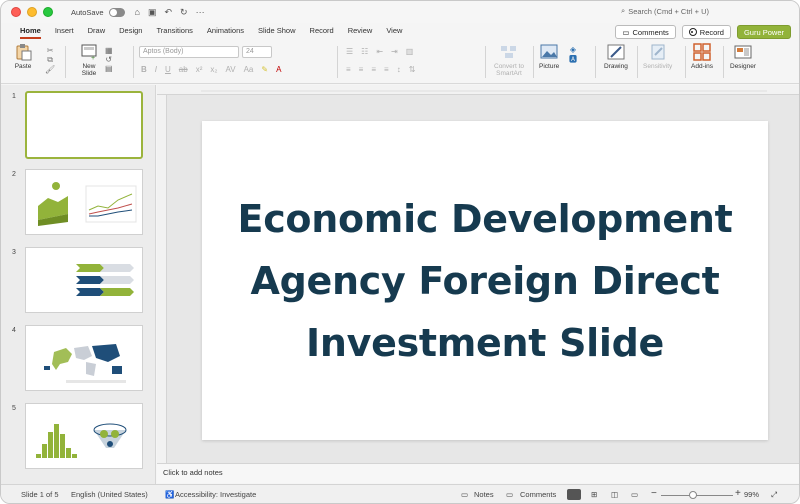 This screenshot has height=504, width=800. What do you see at coordinates (137, 12) in the screenshot?
I see `home-icon: ⌂` at bounding box center [137, 12].